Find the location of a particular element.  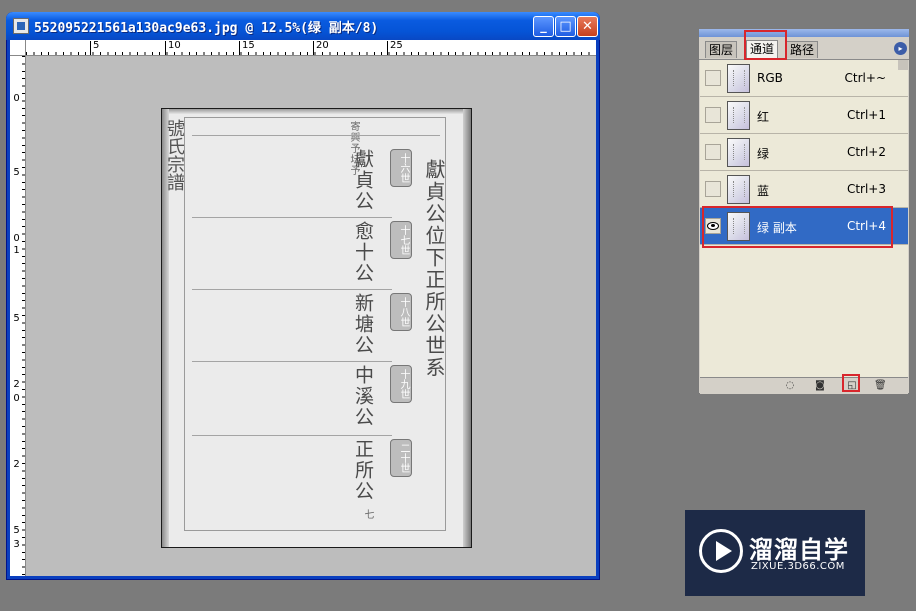

generation-badge: 二十世 is located at coordinates (401, 458).